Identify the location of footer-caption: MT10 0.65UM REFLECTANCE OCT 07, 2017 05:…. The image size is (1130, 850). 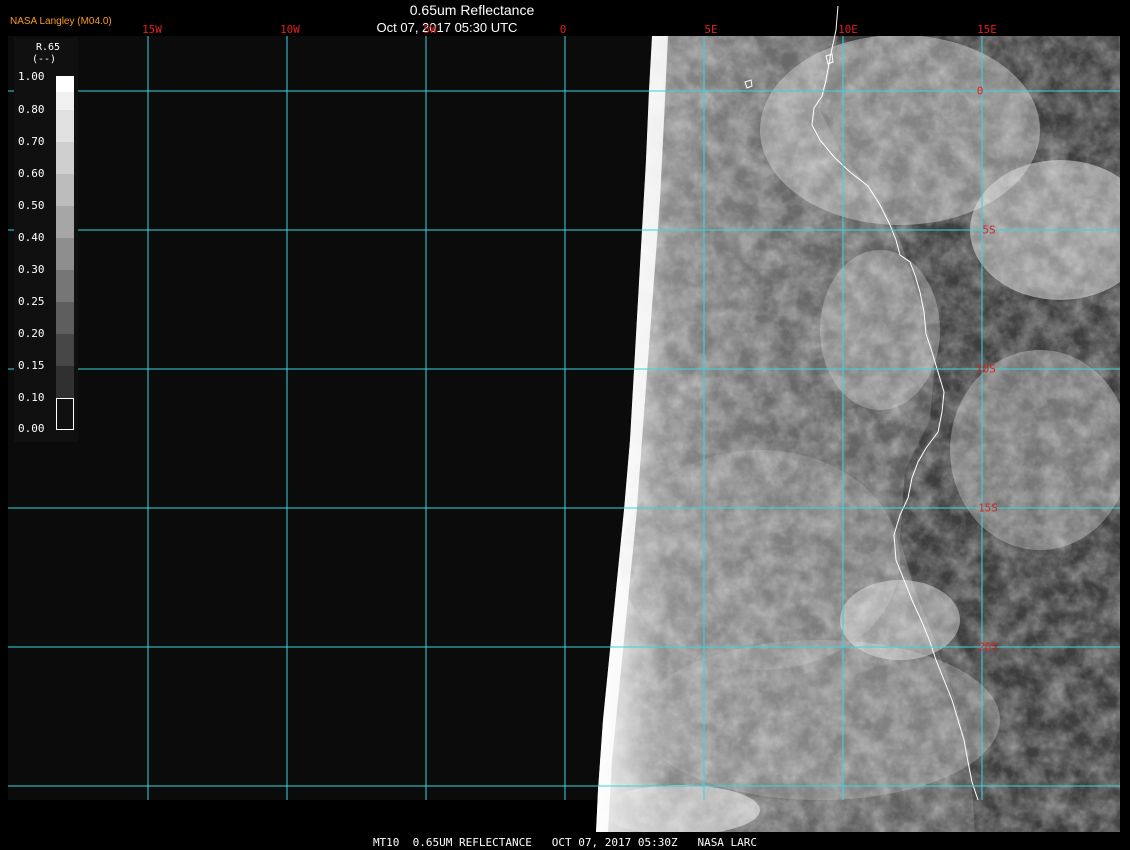
(565, 842).